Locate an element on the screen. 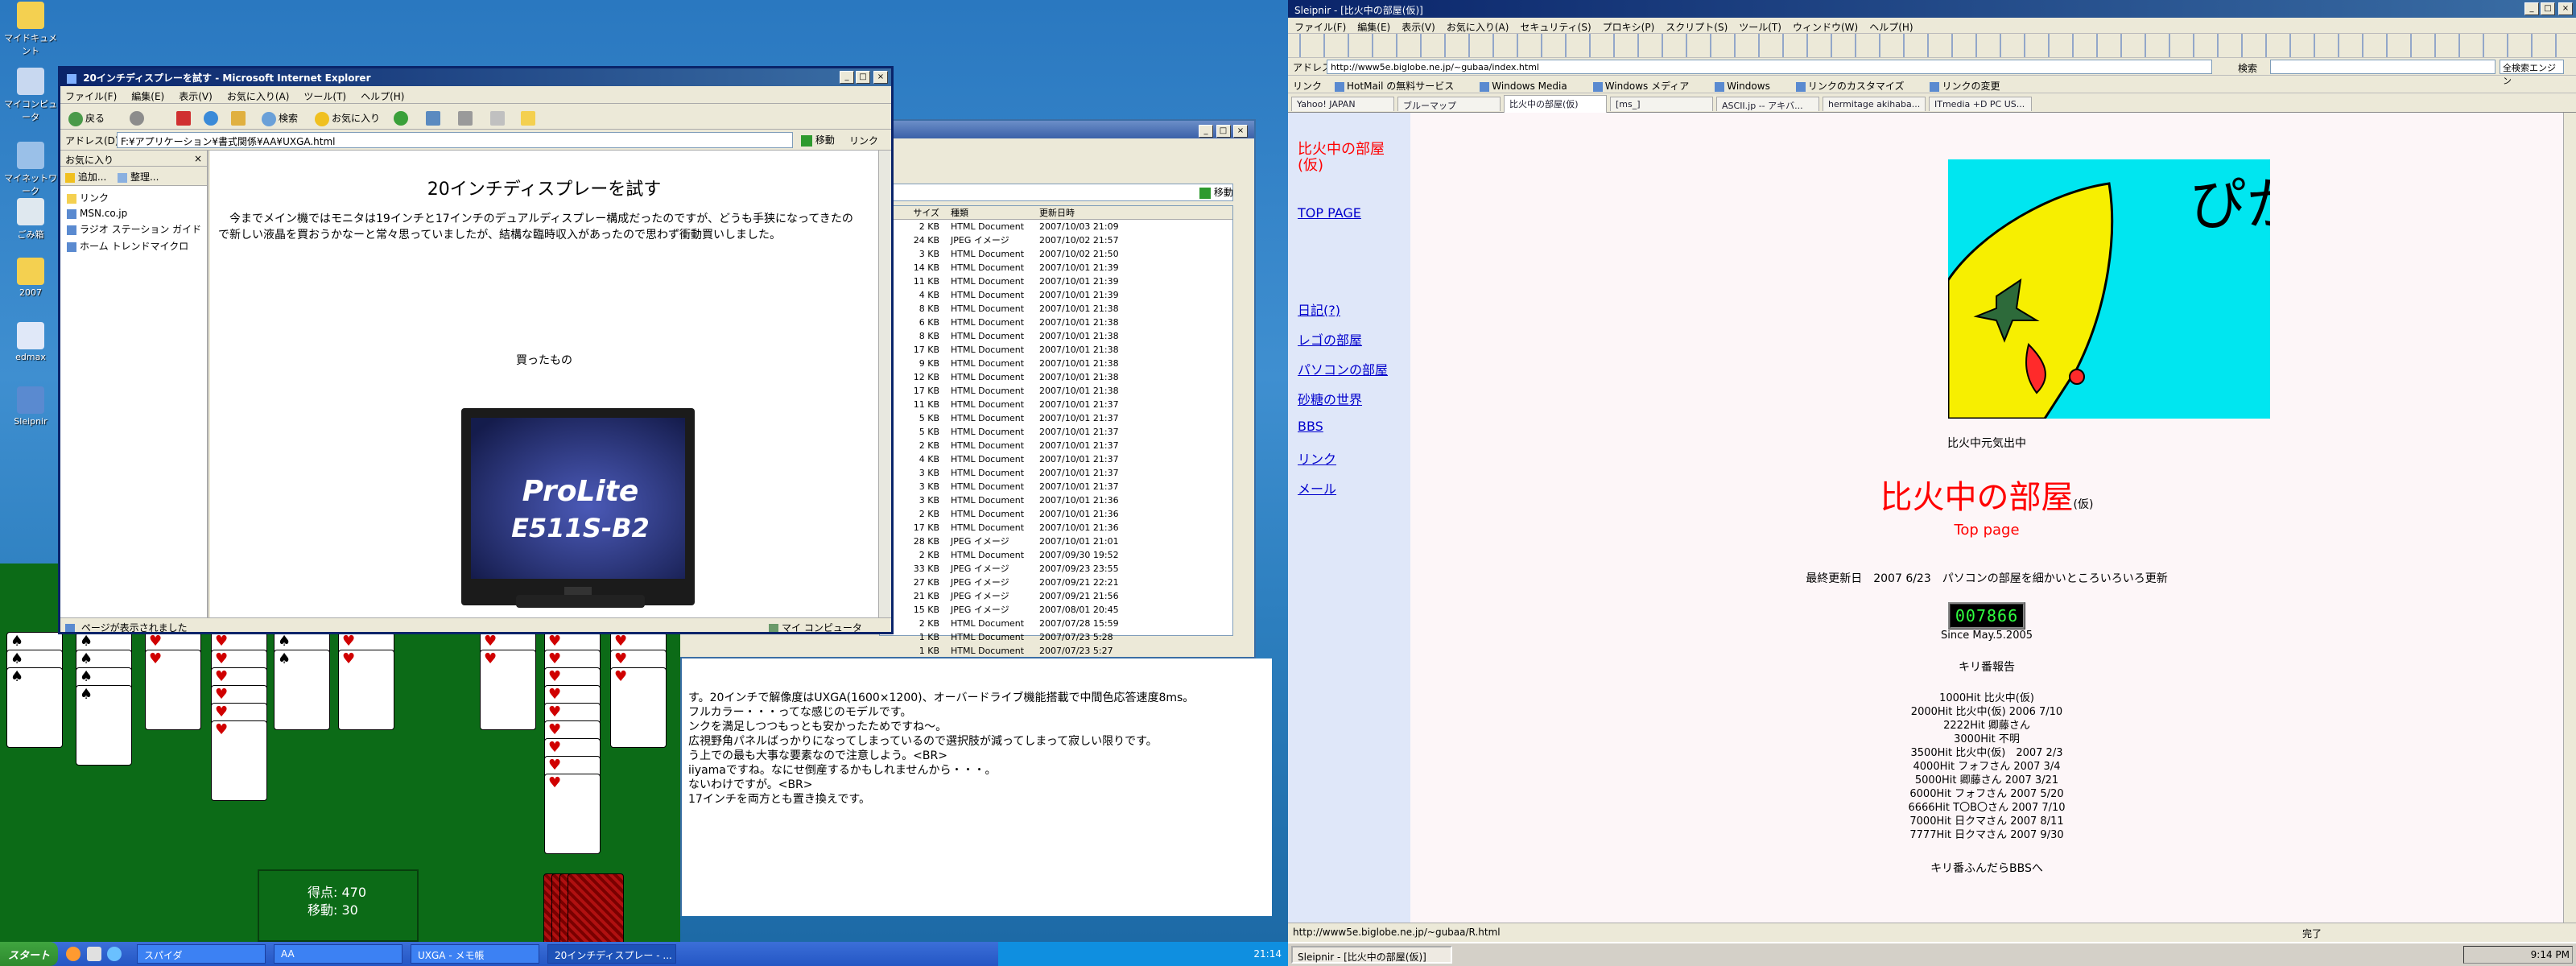  address-input: F:¥アプリケーション¥書式関係¥AA¥UXGA.html is located at coordinates (455, 140).